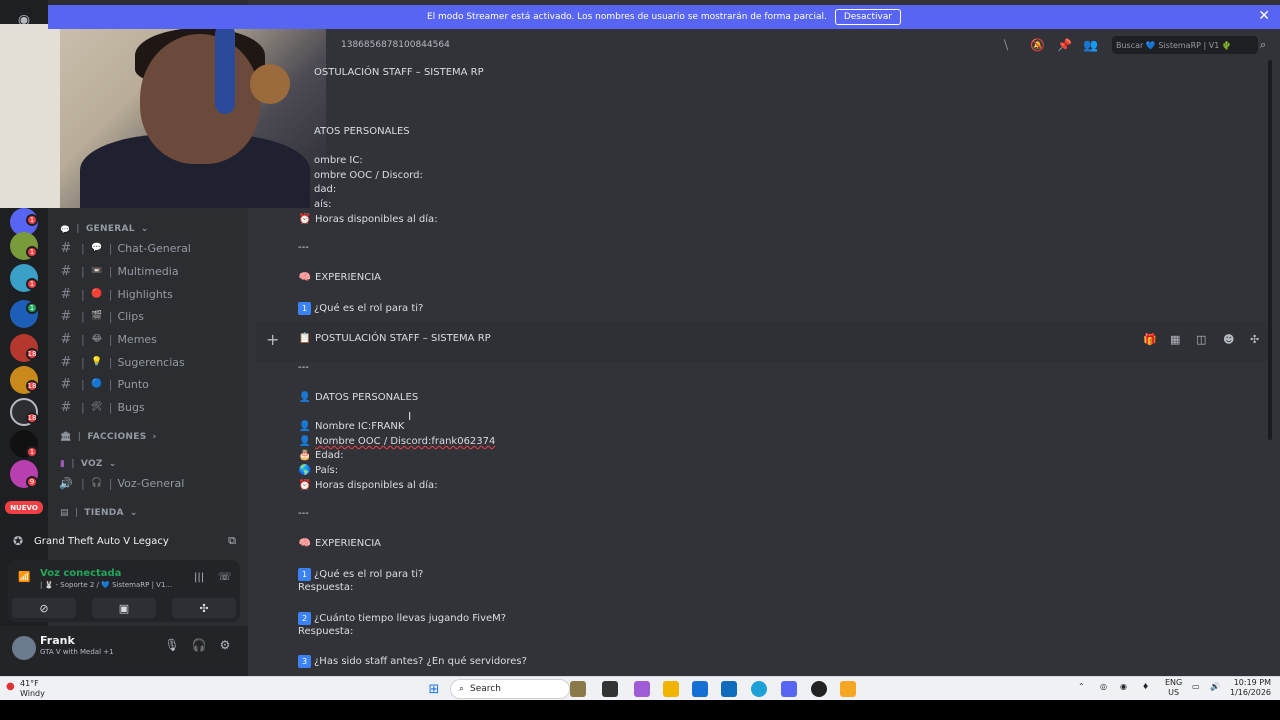  What do you see at coordinates (32, 689) in the screenshot?
I see `weather-widget: 41°F Windy` at bounding box center [32, 689].